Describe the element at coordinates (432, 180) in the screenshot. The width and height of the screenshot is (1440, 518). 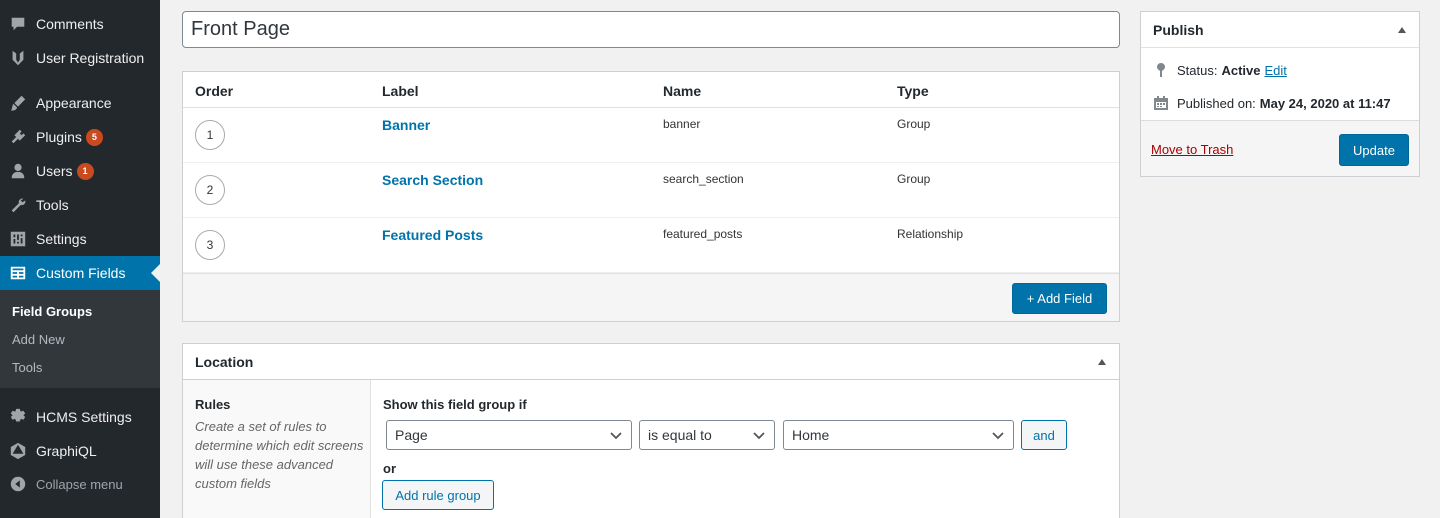
I see `field-label-link: Search Section` at that location.